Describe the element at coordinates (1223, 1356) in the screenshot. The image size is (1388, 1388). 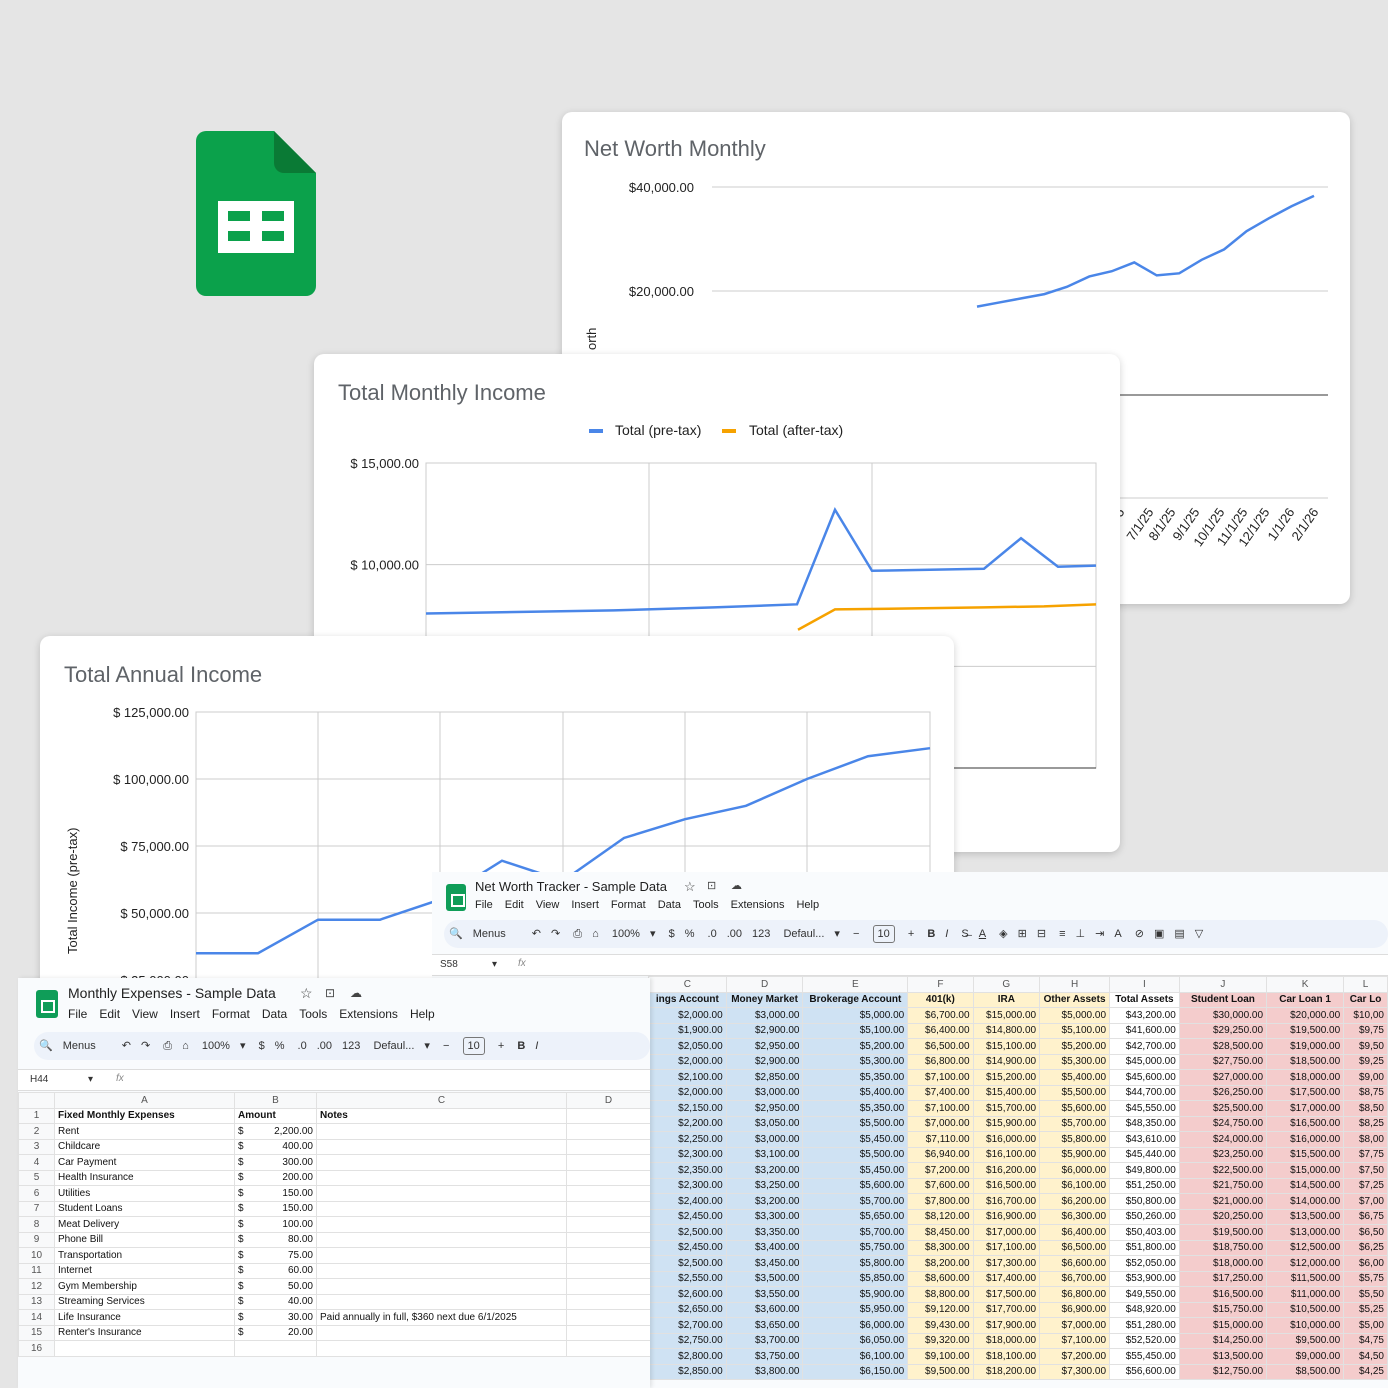
I see `cell: $13,500.00` at that location.